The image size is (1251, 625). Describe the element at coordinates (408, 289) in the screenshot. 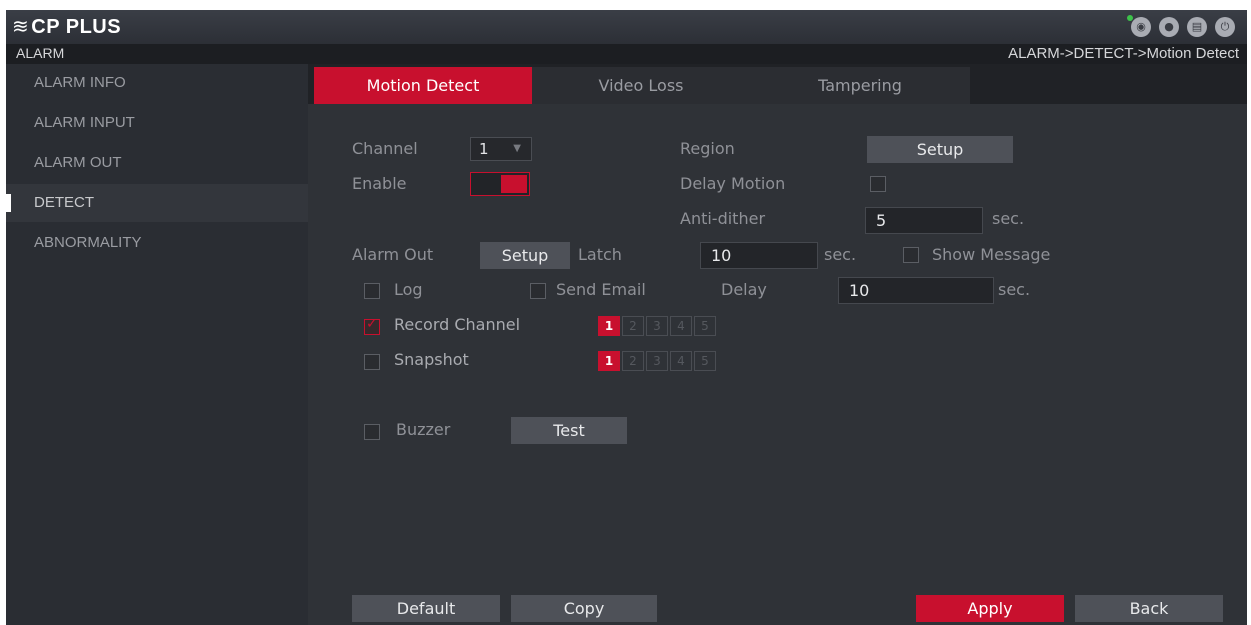

I see `log-label: Log` at that location.